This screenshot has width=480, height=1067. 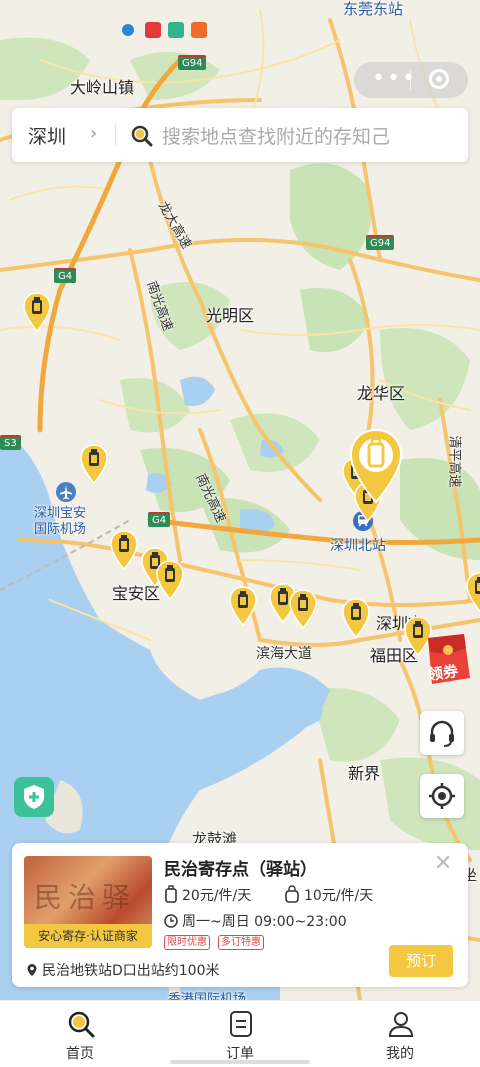 I want to click on promo-tag: 限时优惠, so click(x=187, y=942).